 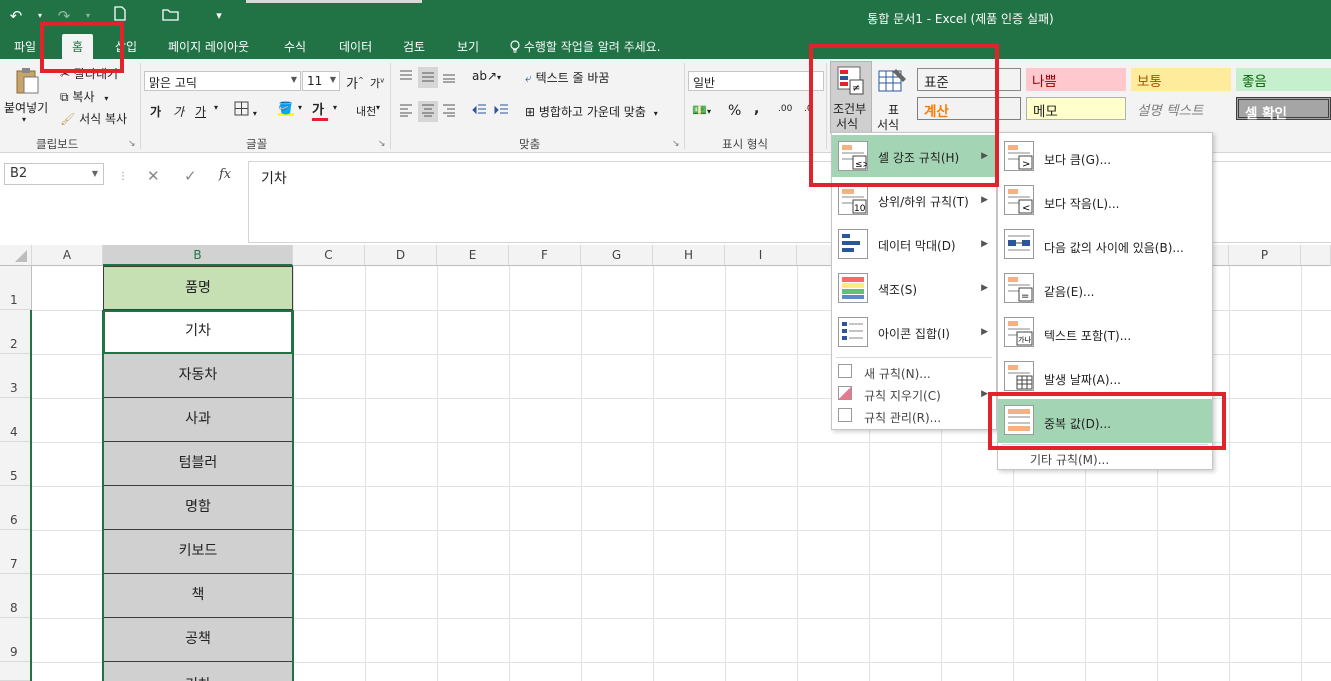 What do you see at coordinates (132, 144) in the screenshot?
I see `clipboard-launcher-icon: ↘` at bounding box center [132, 144].